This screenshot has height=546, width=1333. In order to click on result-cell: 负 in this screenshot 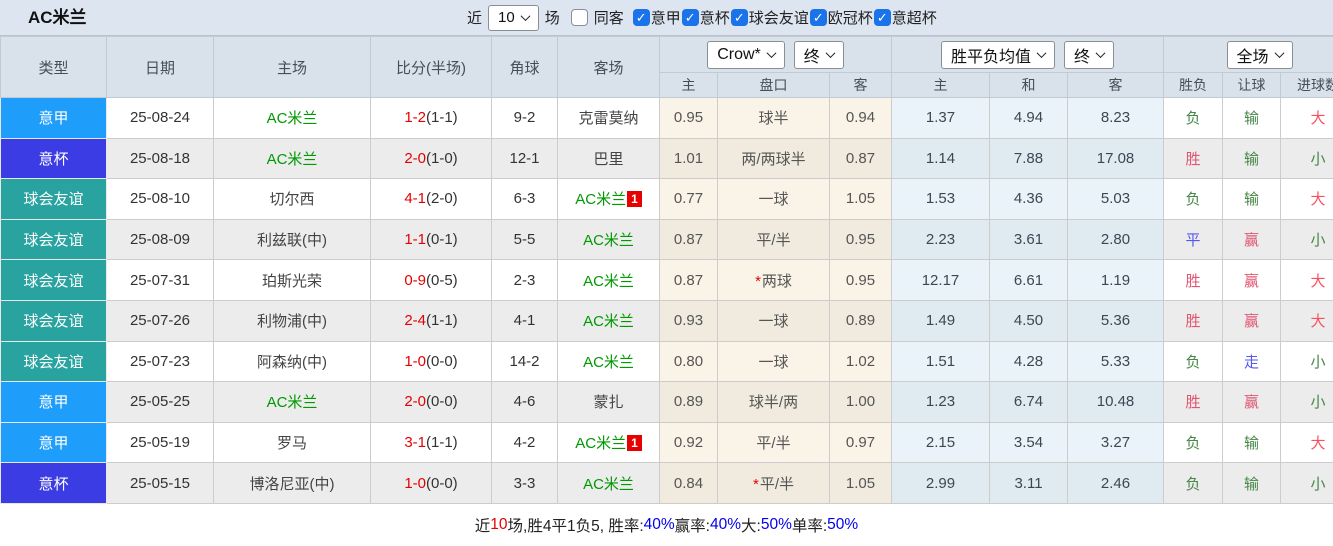, I will do `click(1193, 483)`.